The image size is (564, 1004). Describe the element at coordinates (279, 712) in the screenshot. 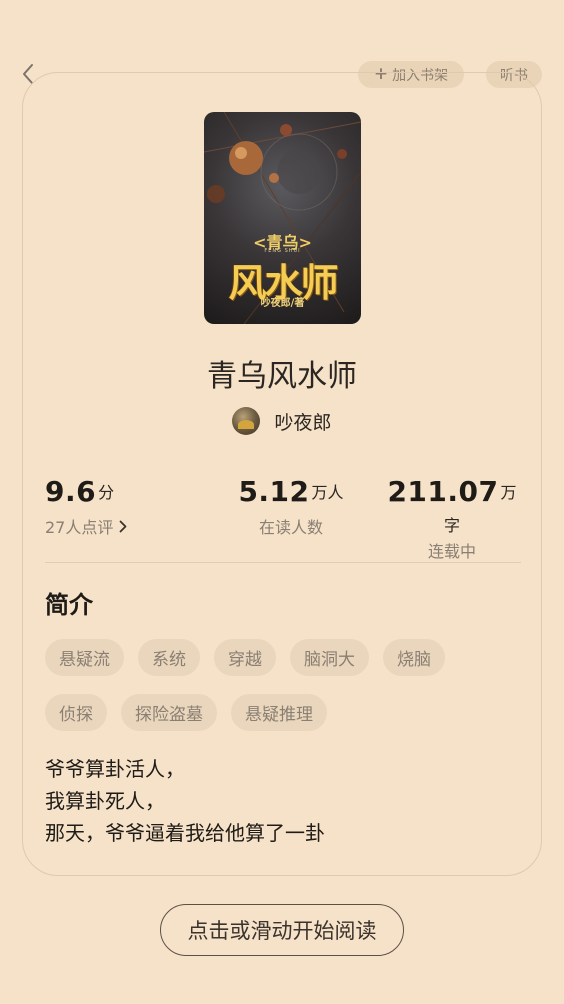

I see `tag-item: 悬疑推理` at that location.